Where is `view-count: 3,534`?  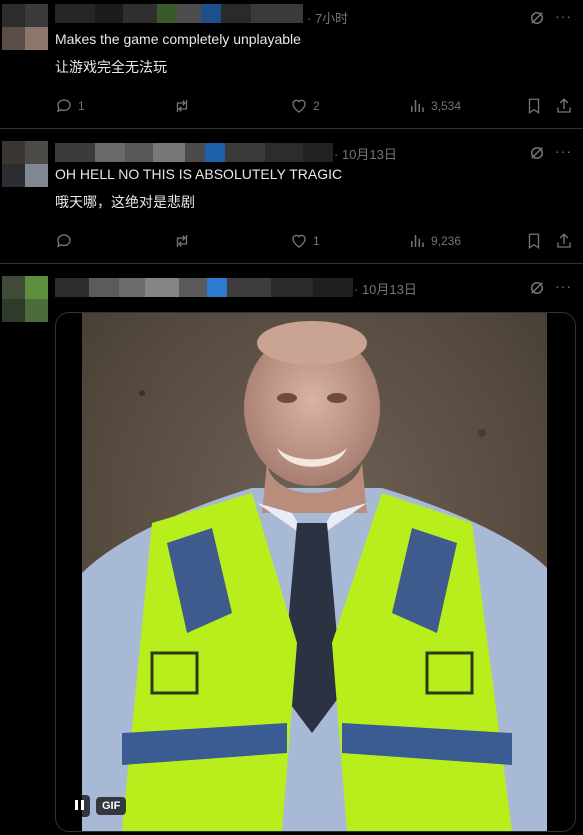
view-count: 3,534 is located at coordinates (446, 106).